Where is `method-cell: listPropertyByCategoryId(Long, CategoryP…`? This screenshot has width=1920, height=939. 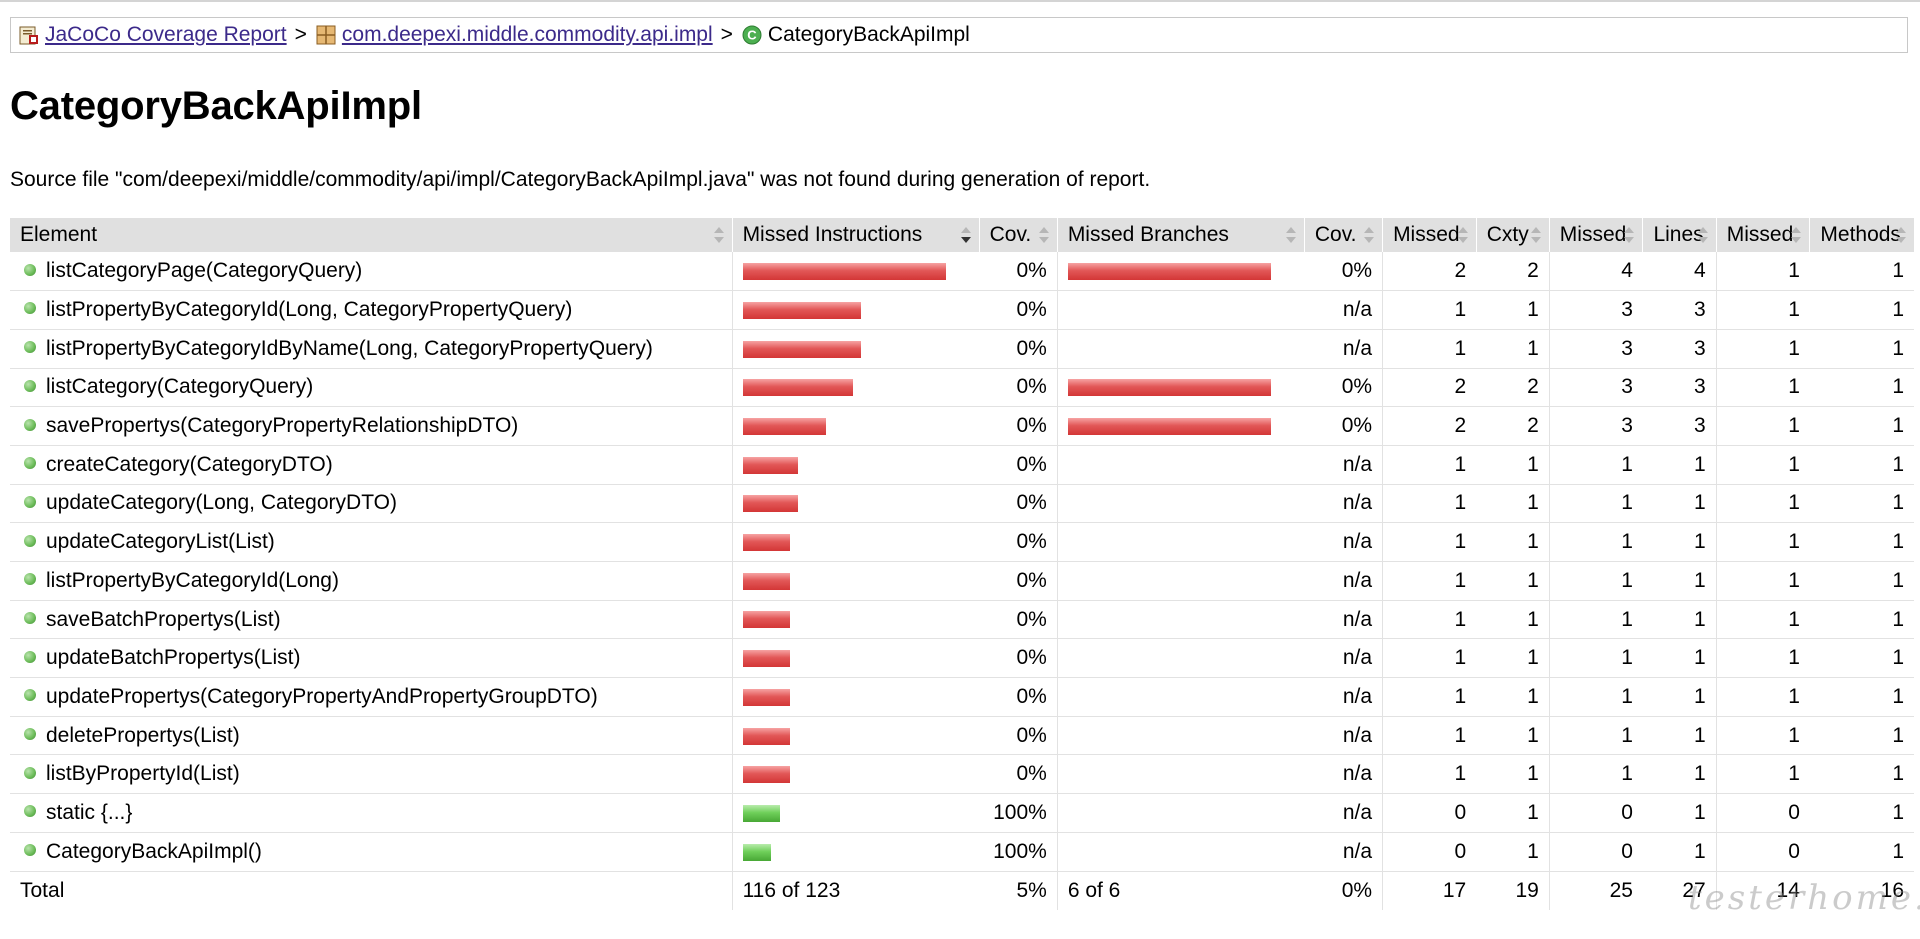 method-cell: listPropertyByCategoryId(Long, CategoryP… is located at coordinates (371, 310).